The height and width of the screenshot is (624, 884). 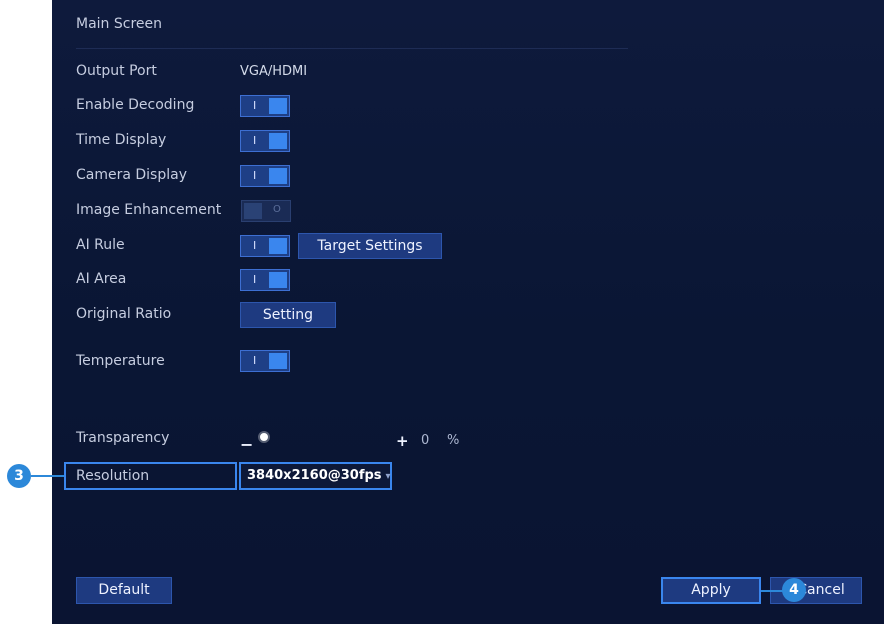 What do you see at coordinates (149, 210) in the screenshot?
I see `image-enhancement-label: Image Enhancement` at bounding box center [149, 210].